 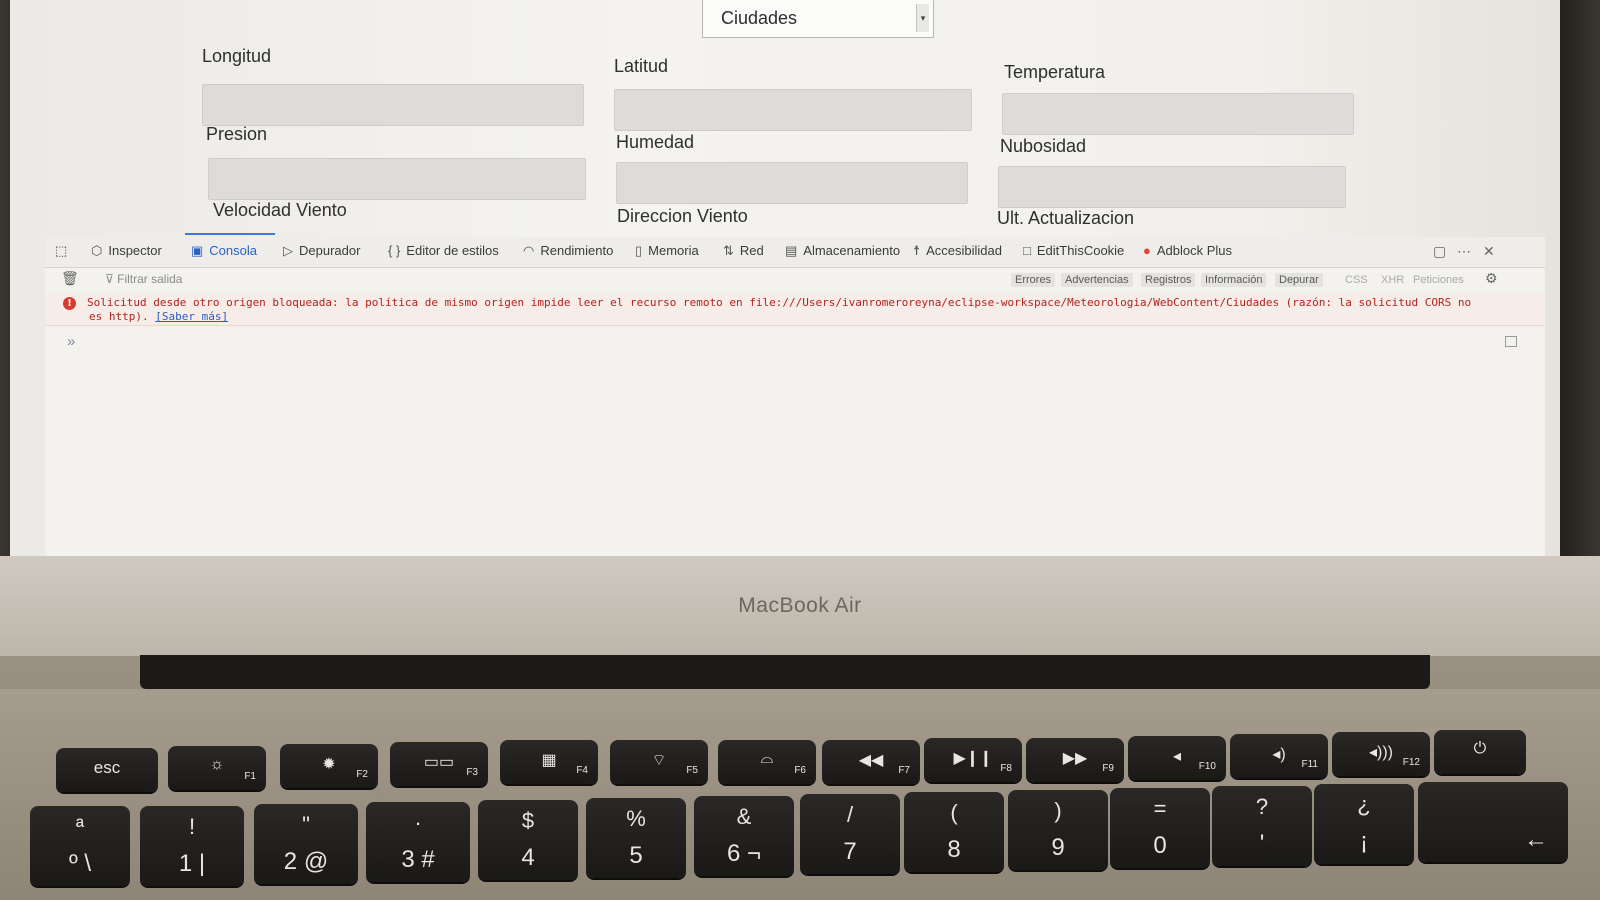 I want to click on latitud-field, so click(x=793, y=110).